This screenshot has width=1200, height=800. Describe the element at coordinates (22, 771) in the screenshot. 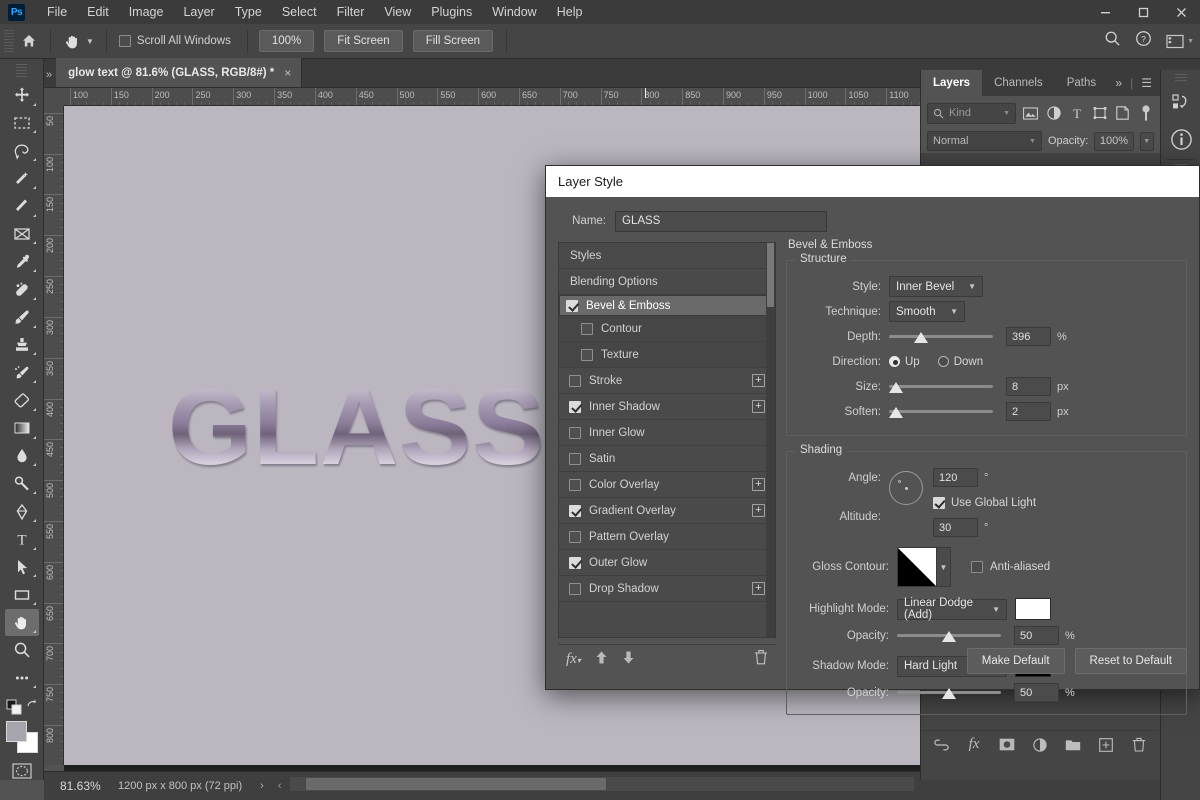

I see `quick-mask-icon` at that location.